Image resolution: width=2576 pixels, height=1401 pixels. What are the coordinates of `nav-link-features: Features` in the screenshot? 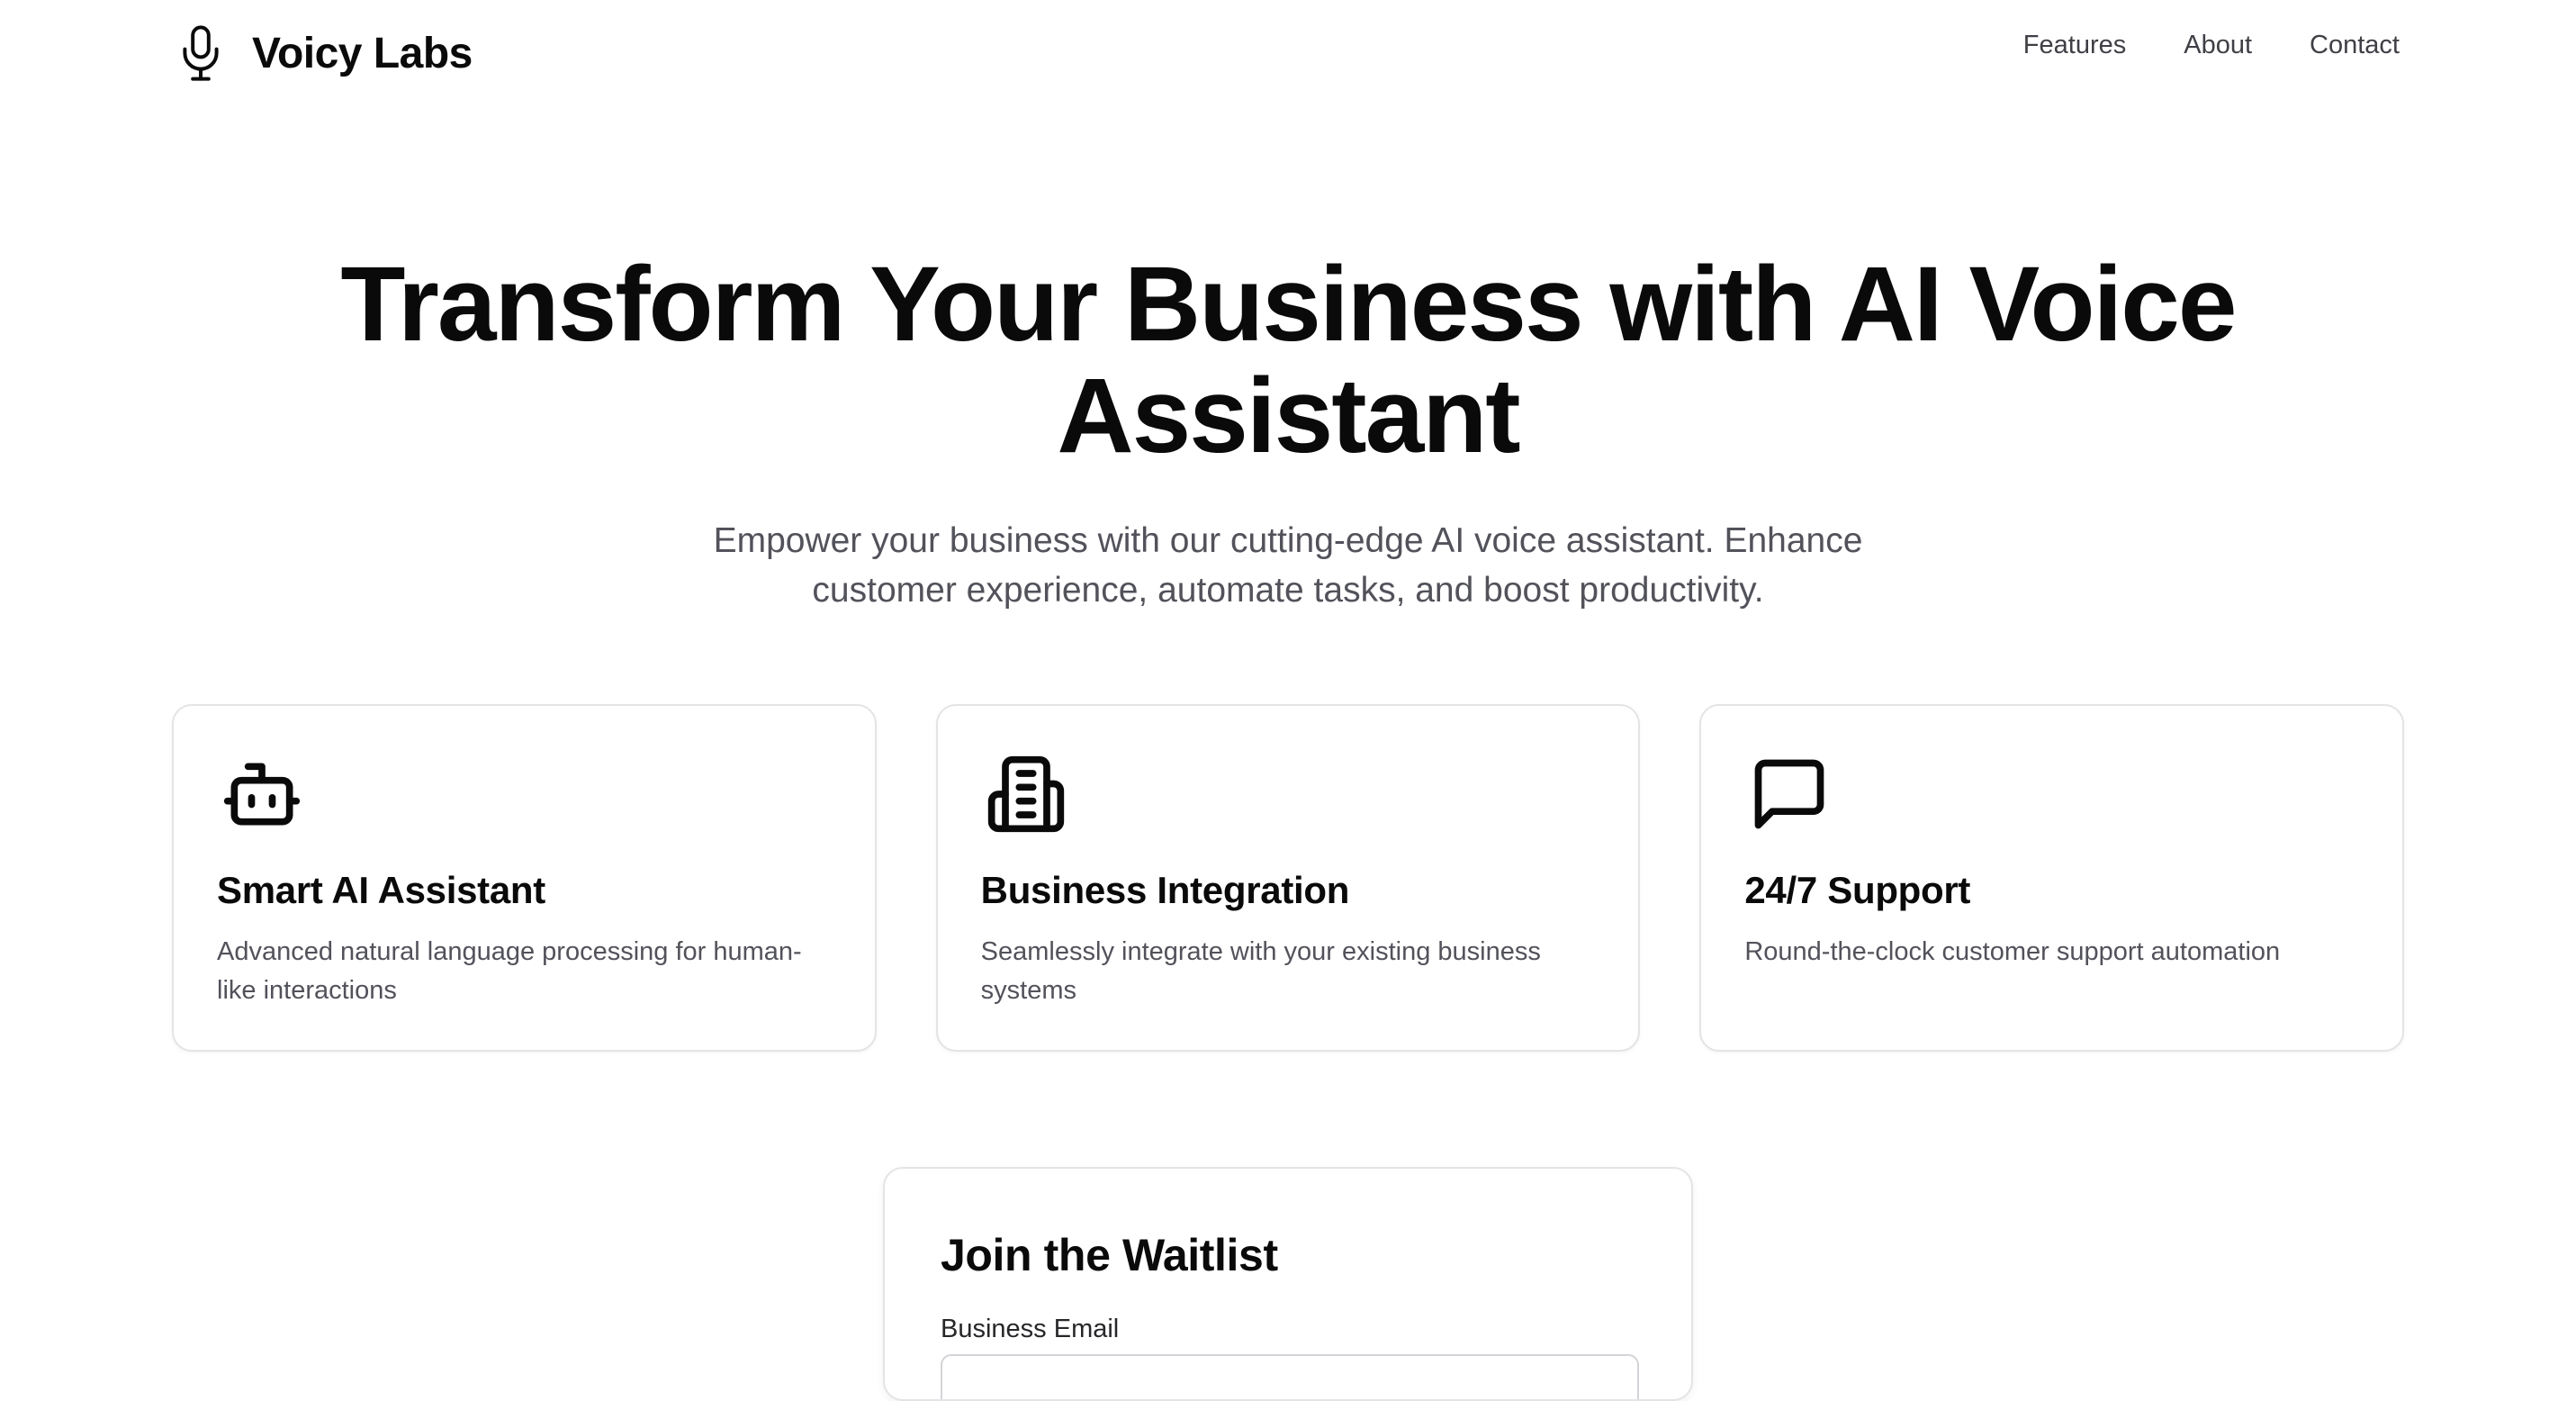 It's located at (2074, 45).